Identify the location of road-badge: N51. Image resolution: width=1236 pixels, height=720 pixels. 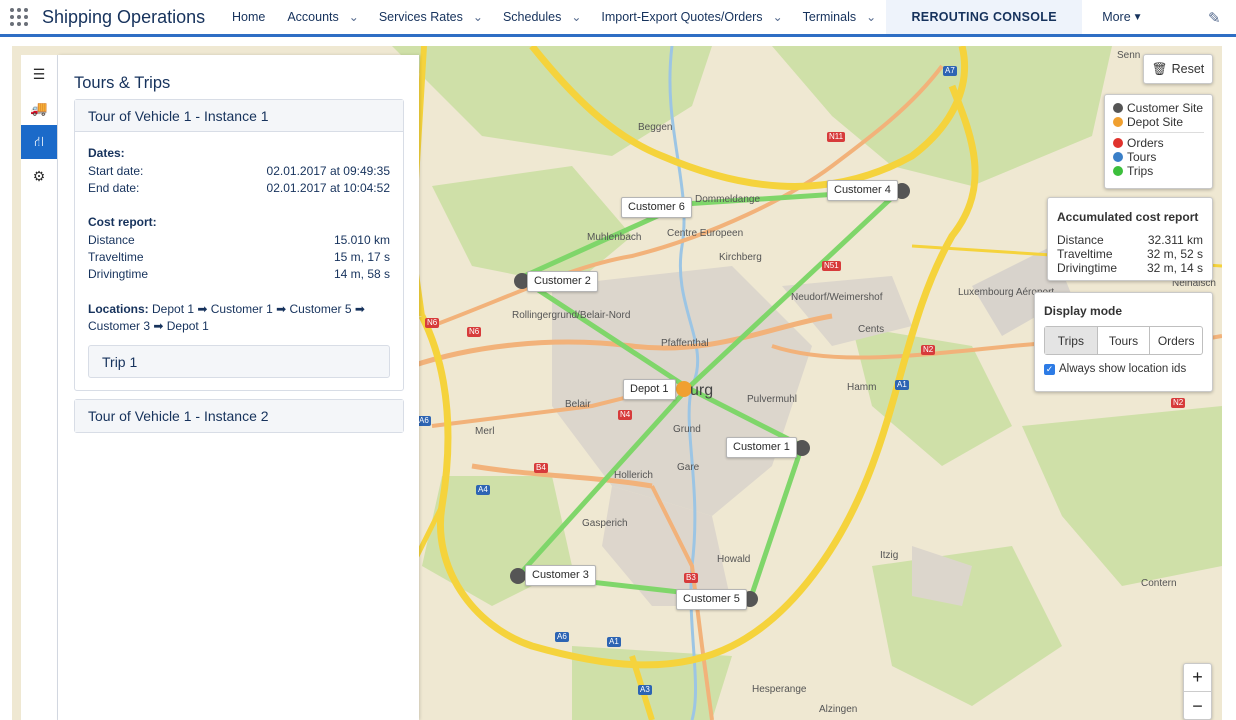
(831, 266).